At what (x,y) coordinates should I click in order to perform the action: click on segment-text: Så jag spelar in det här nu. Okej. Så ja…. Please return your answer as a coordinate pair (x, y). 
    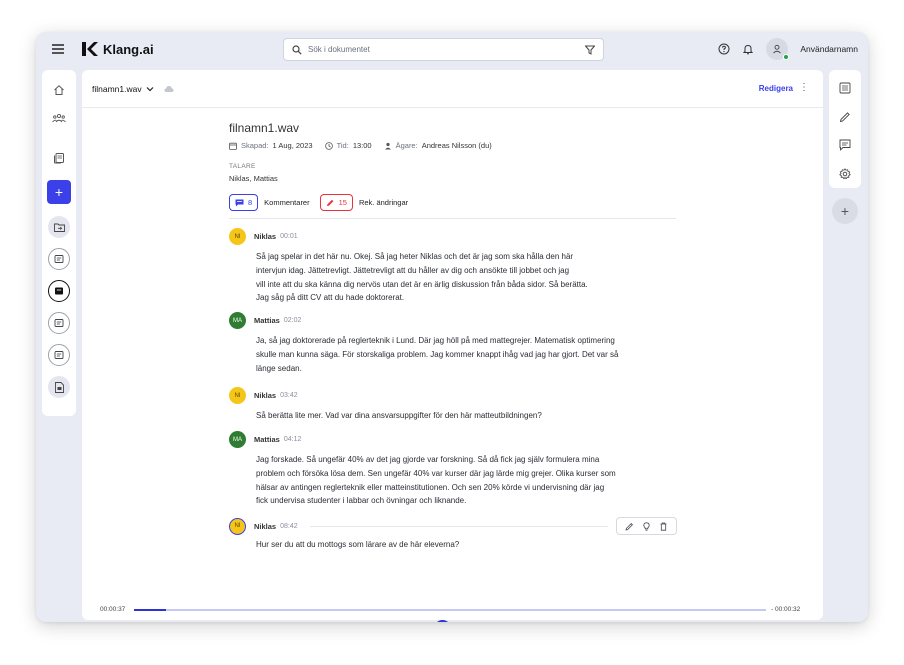
    Looking at the image, I should click on (472, 277).